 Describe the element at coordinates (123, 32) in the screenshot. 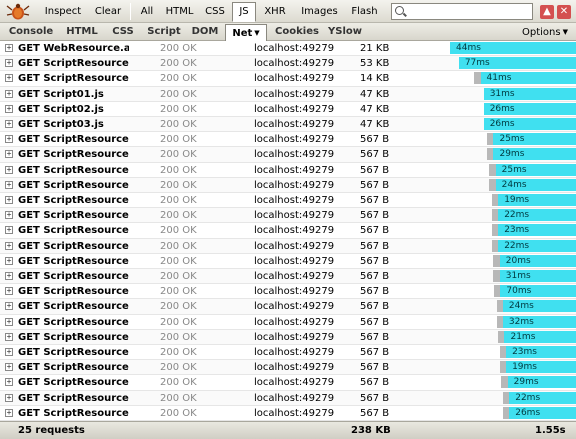

I see `tab-css: CSS` at that location.